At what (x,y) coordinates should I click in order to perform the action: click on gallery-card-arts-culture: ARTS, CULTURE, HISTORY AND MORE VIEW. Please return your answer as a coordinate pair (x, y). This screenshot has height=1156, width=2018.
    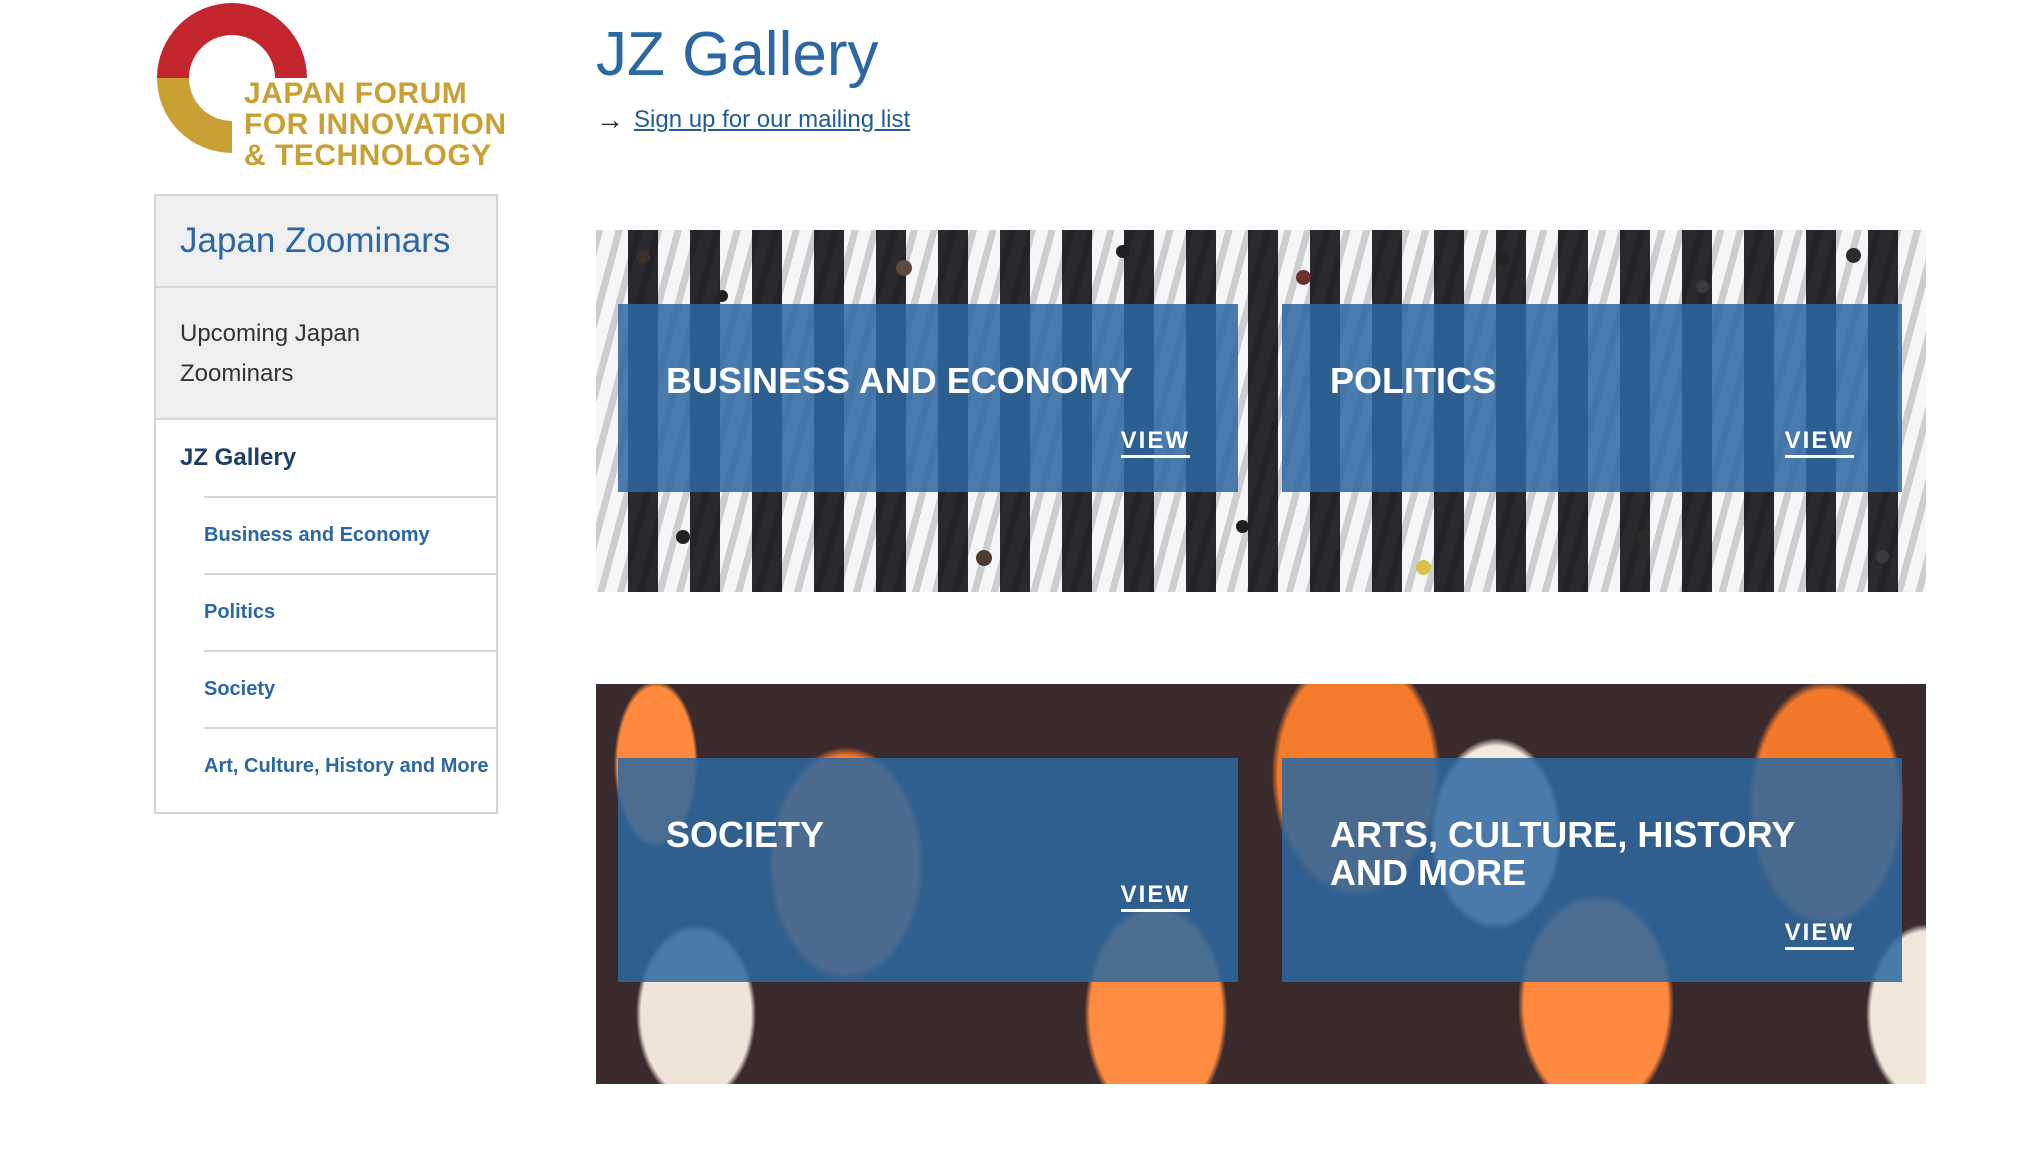
    Looking at the image, I should click on (1592, 870).